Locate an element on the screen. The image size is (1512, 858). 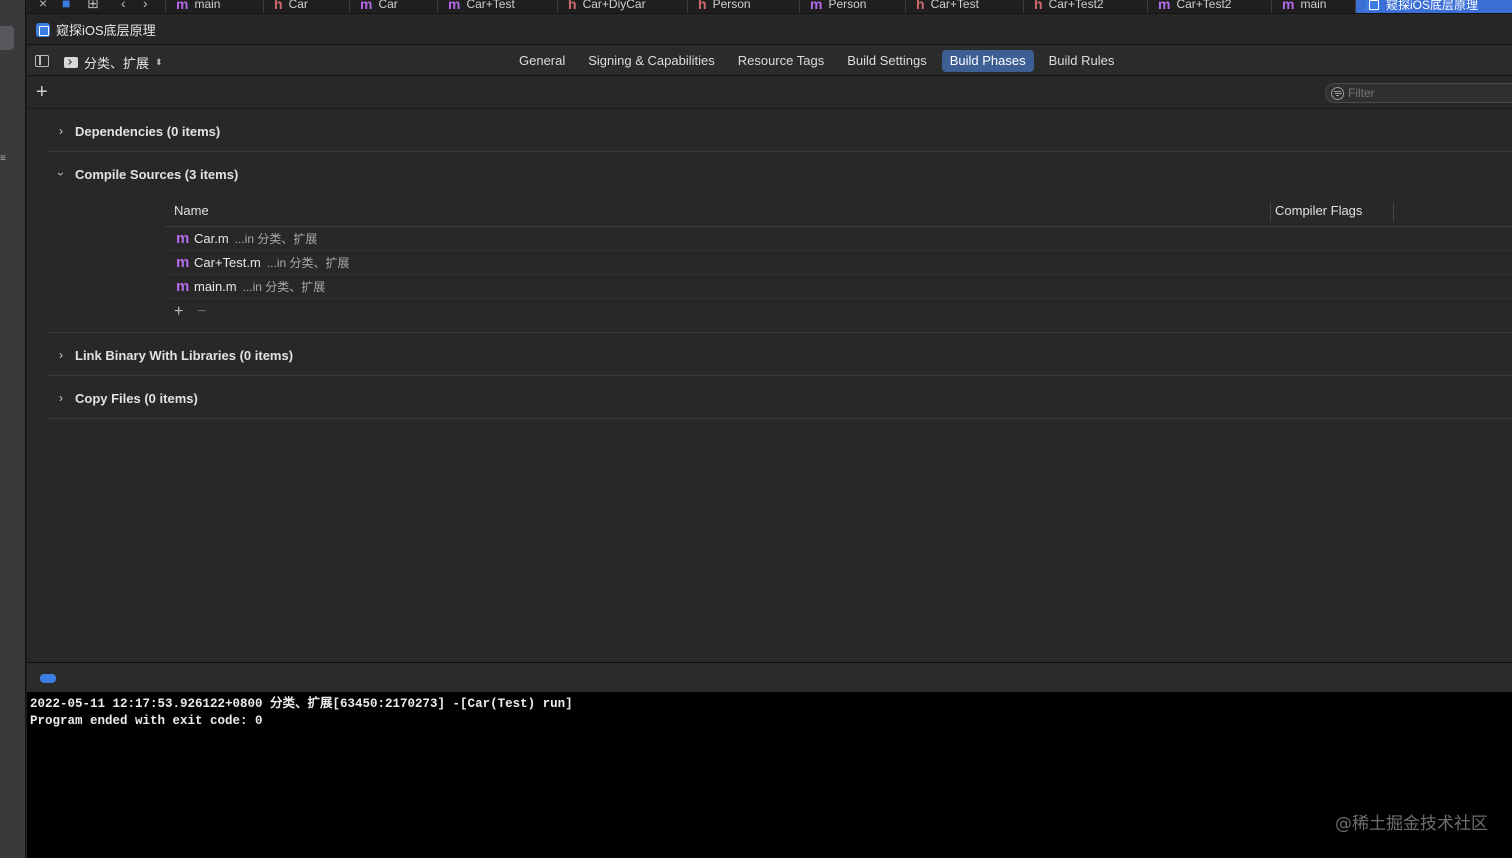
filter-input is located at coordinates (1428, 93).